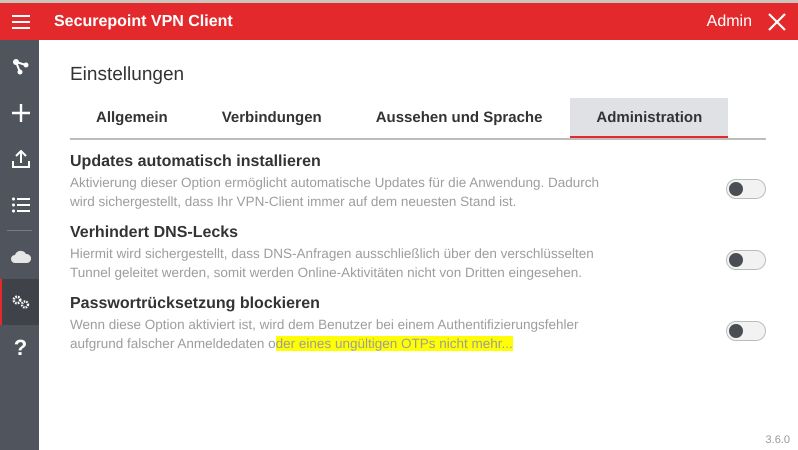 This screenshot has width=798, height=450. I want to click on tab: Allgemein, so click(132, 118).